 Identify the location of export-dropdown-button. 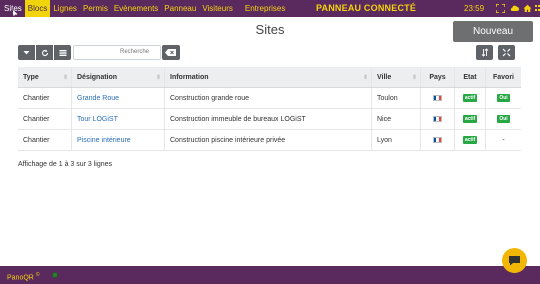
(26, 52).